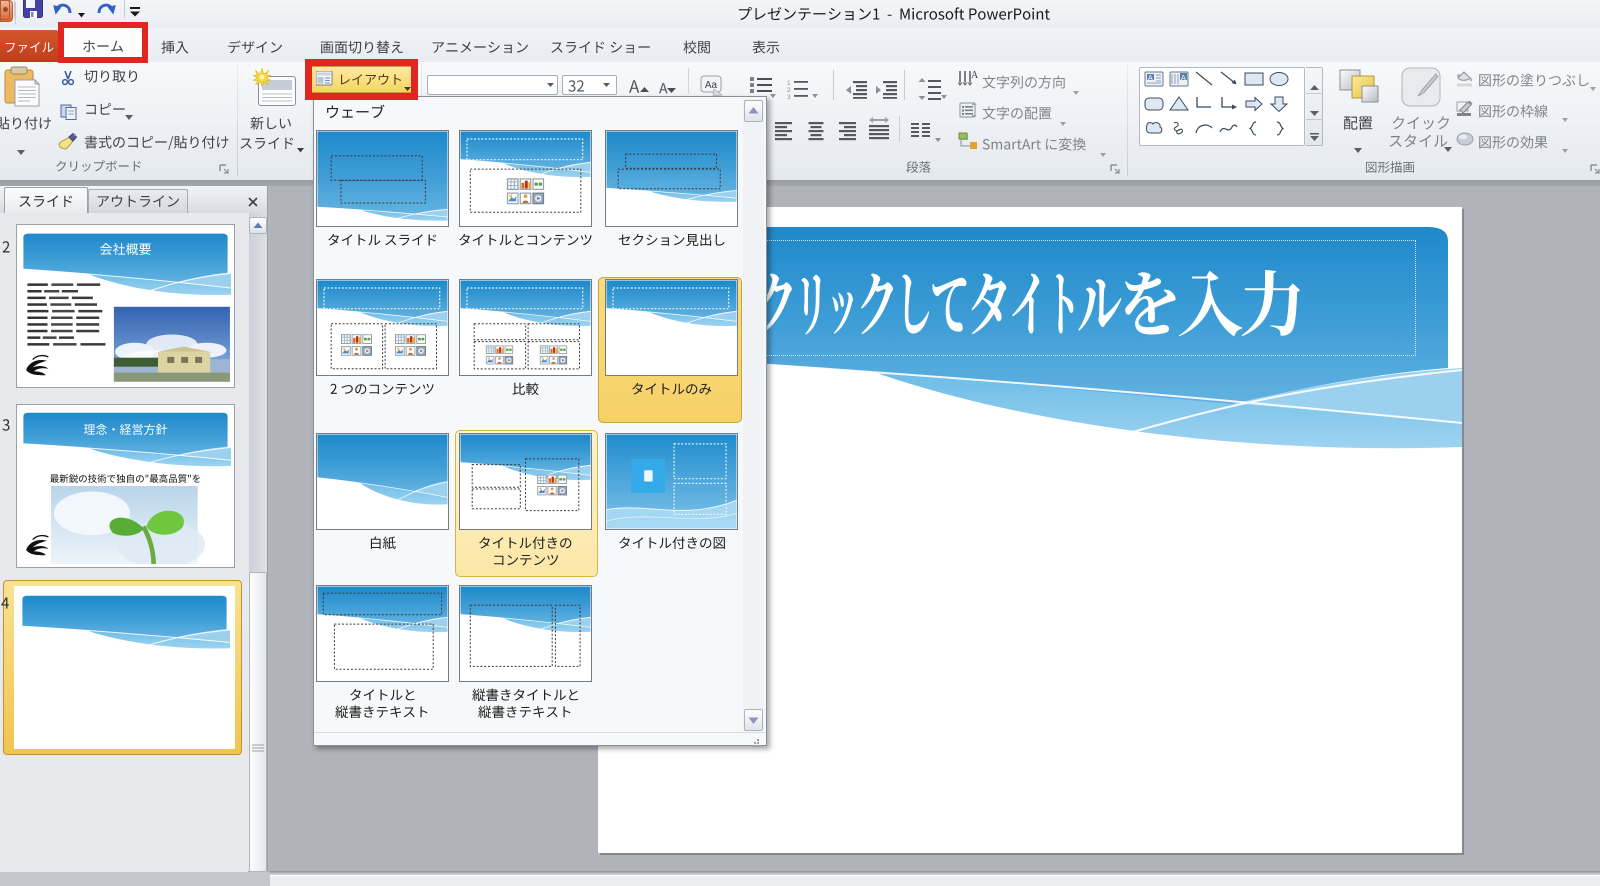 This screenshot has height=886, width=1600. What do you see at coordinates (711, 85) in the screenshot?
I see `svg-text: Aa` at bounding box center [711, 85].